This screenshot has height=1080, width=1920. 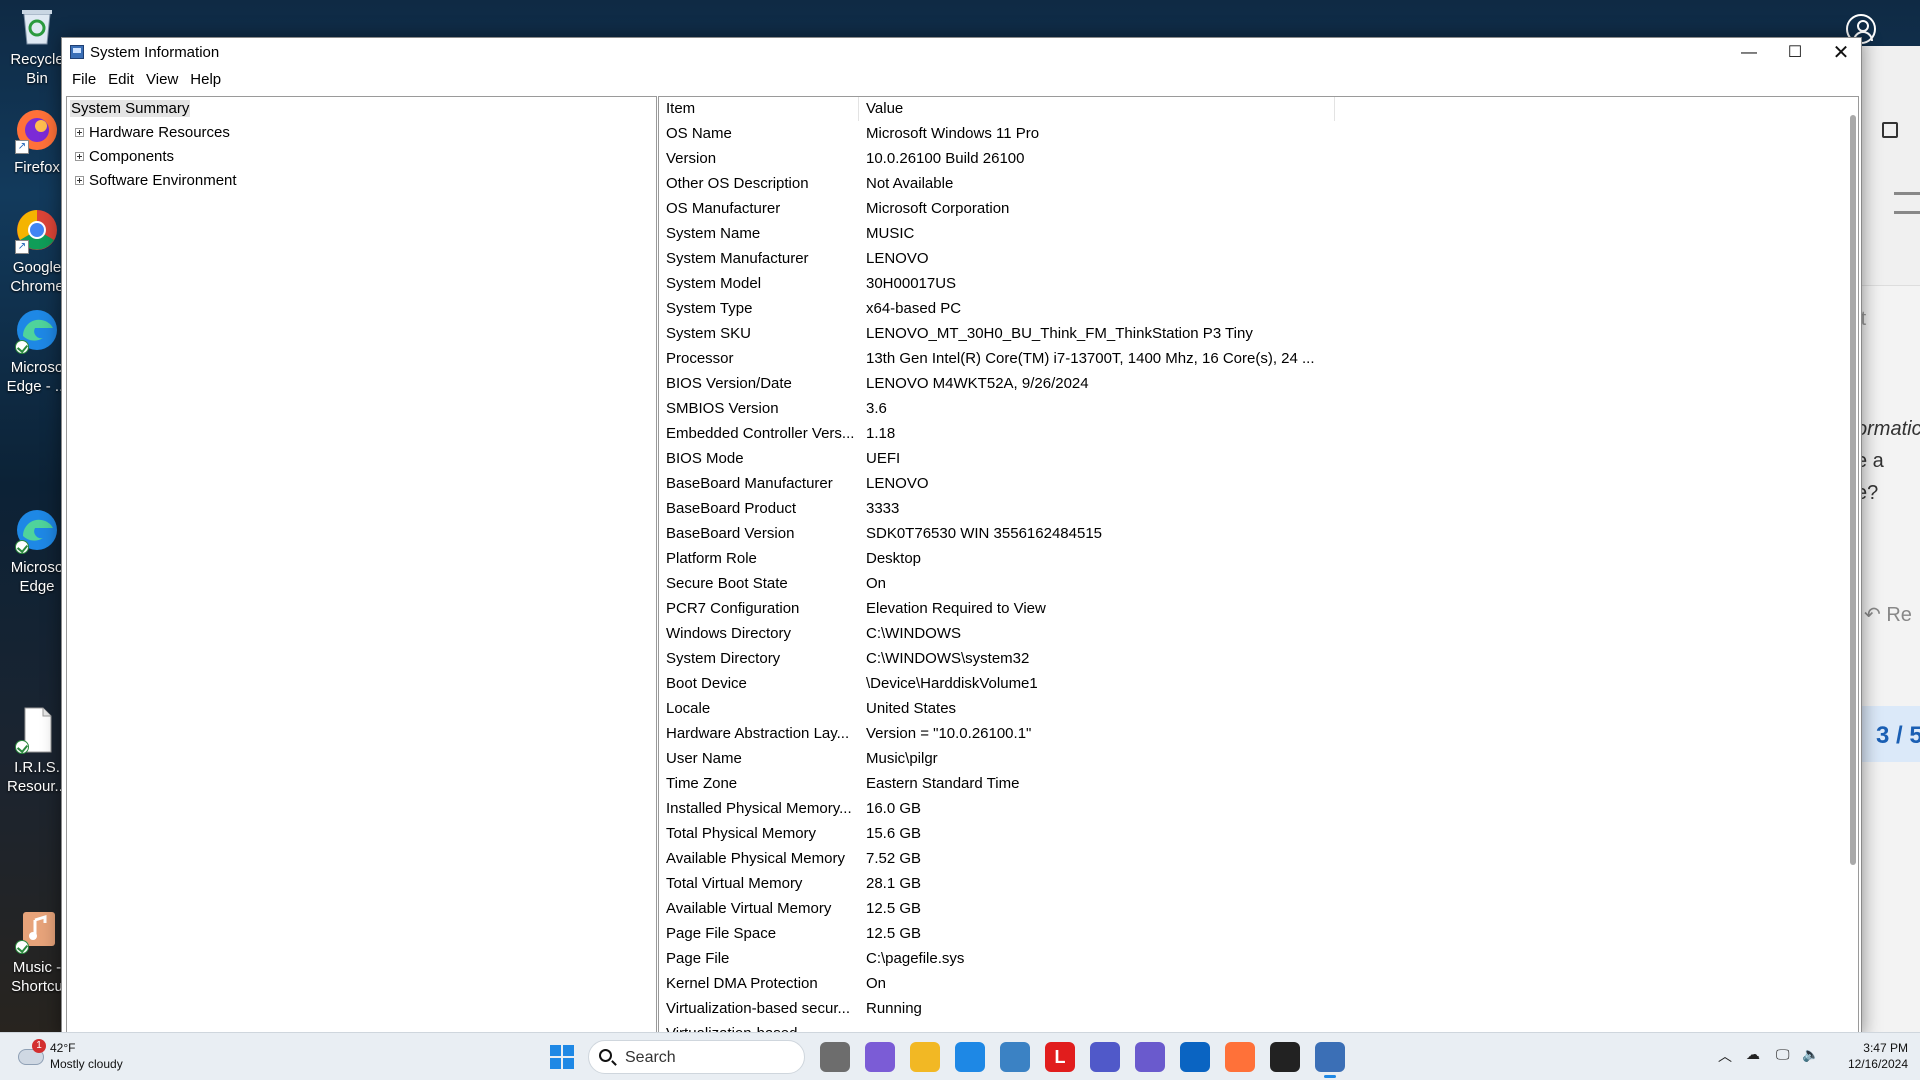 What do you see at coordinates (1871, 1056) in the screenshot?
I see `clock: 3:47 PM 12/16/2024` at bounding box center [1871, 1056].